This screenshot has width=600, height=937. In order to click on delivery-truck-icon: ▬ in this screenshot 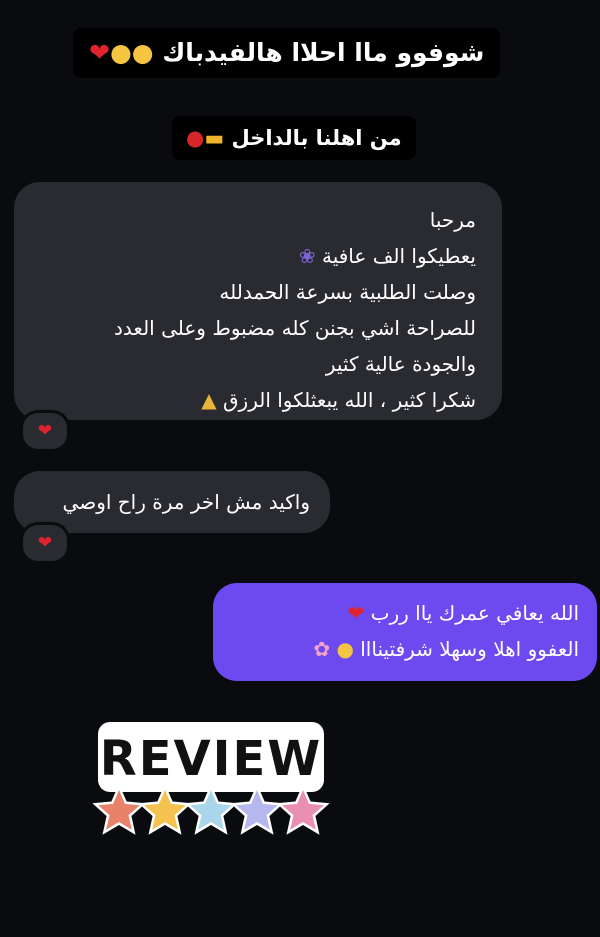, I will do `click(214, 138)`.